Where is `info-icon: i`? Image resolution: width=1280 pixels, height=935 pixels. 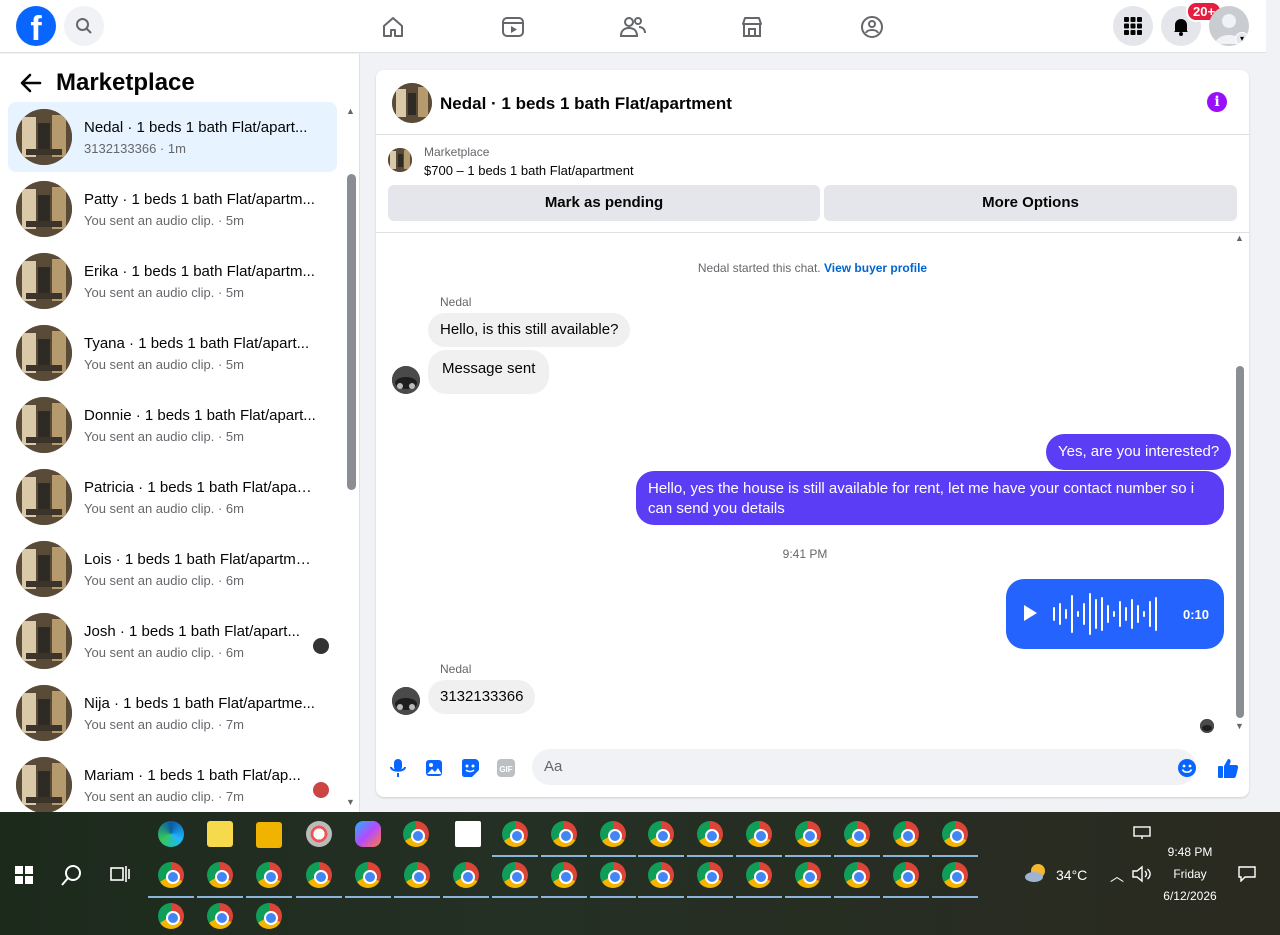 info-icon: i is located at coordinates (1217, 102).